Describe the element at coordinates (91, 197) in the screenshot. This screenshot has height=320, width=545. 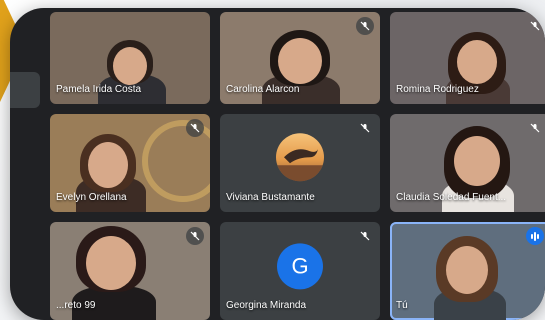
I see `participant-name: Evelyn Orellana` at that location.